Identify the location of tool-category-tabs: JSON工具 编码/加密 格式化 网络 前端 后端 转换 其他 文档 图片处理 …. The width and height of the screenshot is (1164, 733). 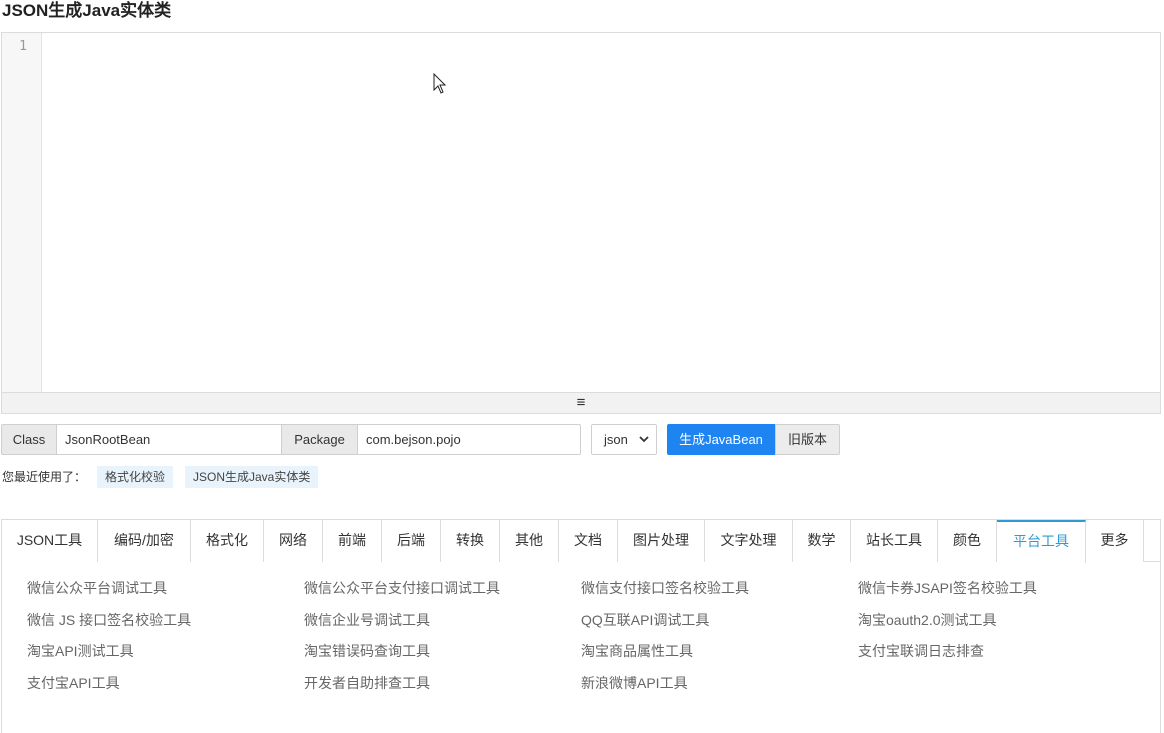
(581, 541).